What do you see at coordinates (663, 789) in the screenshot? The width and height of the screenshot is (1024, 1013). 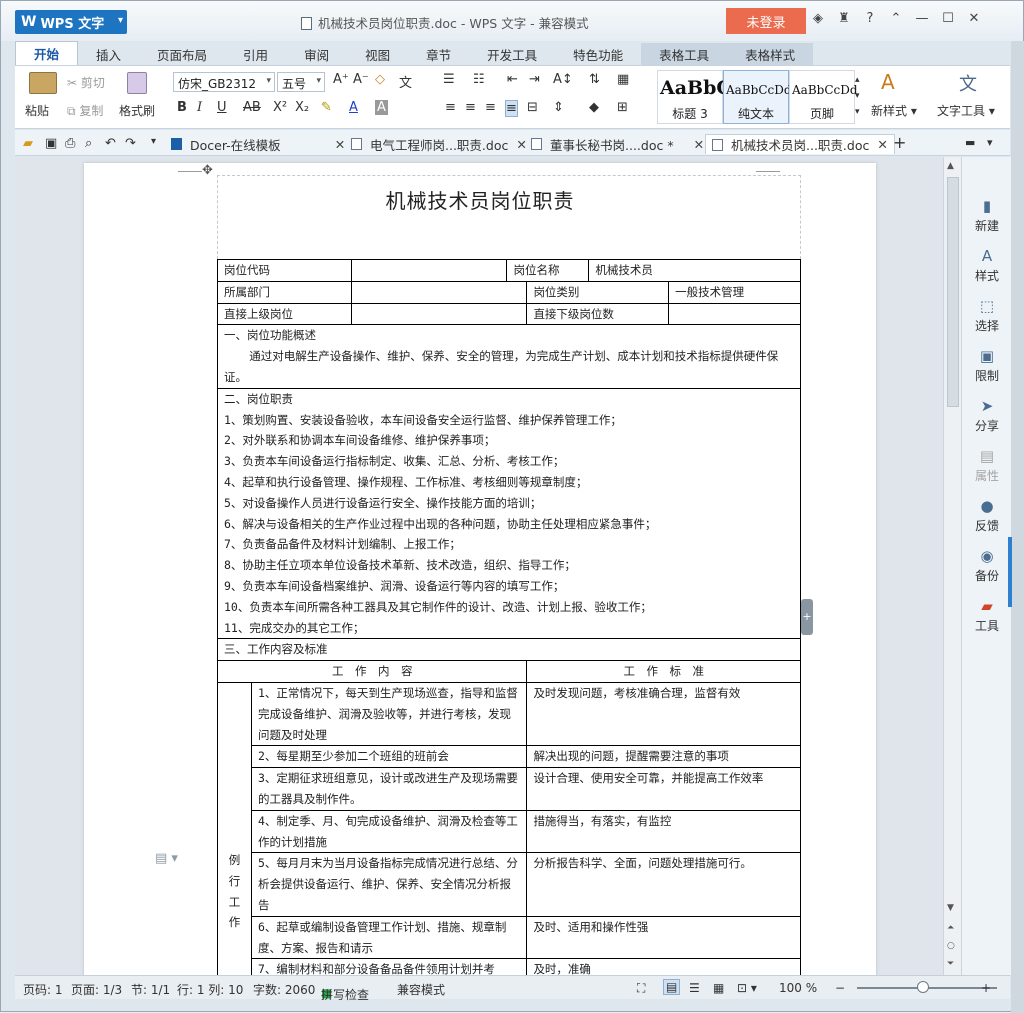 I see `work-standard-cell: 设计合理、使用安全可靠，并能提高工作效率` at bounding box center [663, 789].